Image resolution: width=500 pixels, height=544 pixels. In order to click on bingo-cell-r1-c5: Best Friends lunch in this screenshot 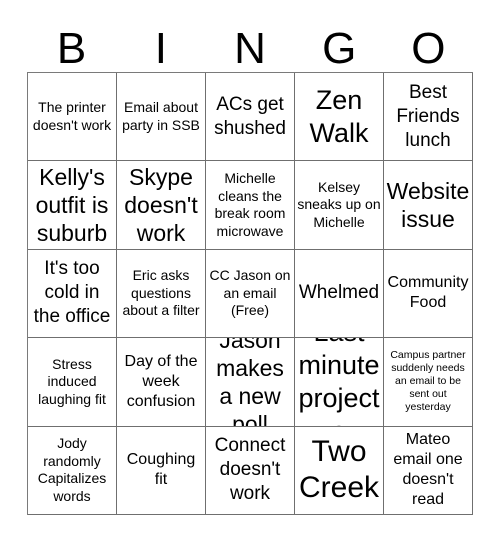, I will do `click(428, 117)`.